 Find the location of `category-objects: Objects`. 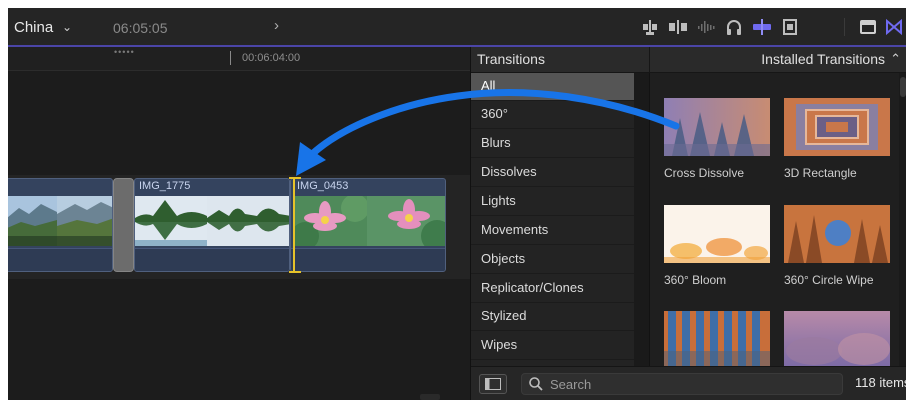

category-objects: Objects is located at coordinates (552, 260).